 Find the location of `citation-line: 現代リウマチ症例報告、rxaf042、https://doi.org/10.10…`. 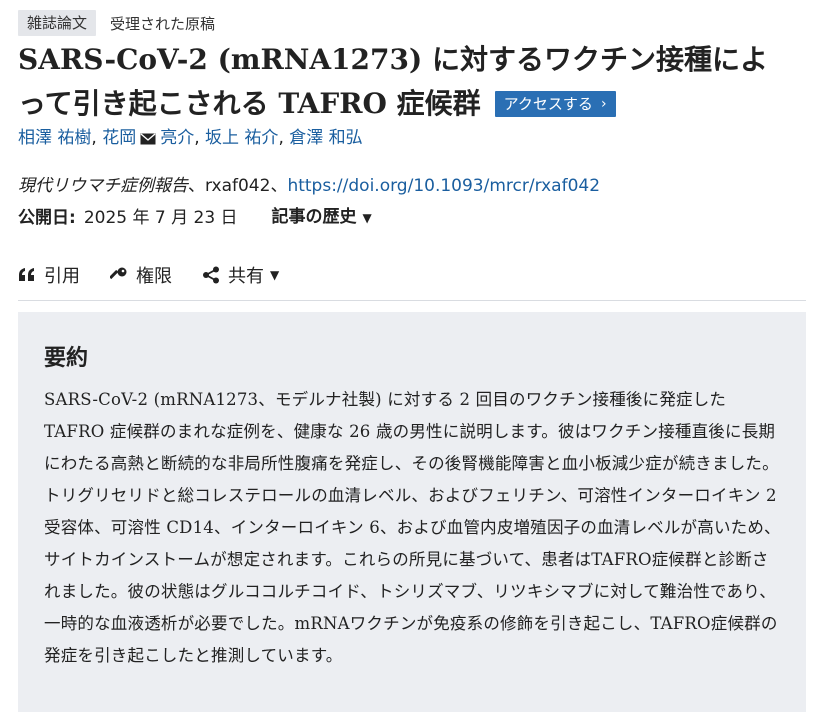

citation-line: 現代リウマチ症例報告、rxaf042、https://doi.org/10.10… is located at coordinates (309, 186).